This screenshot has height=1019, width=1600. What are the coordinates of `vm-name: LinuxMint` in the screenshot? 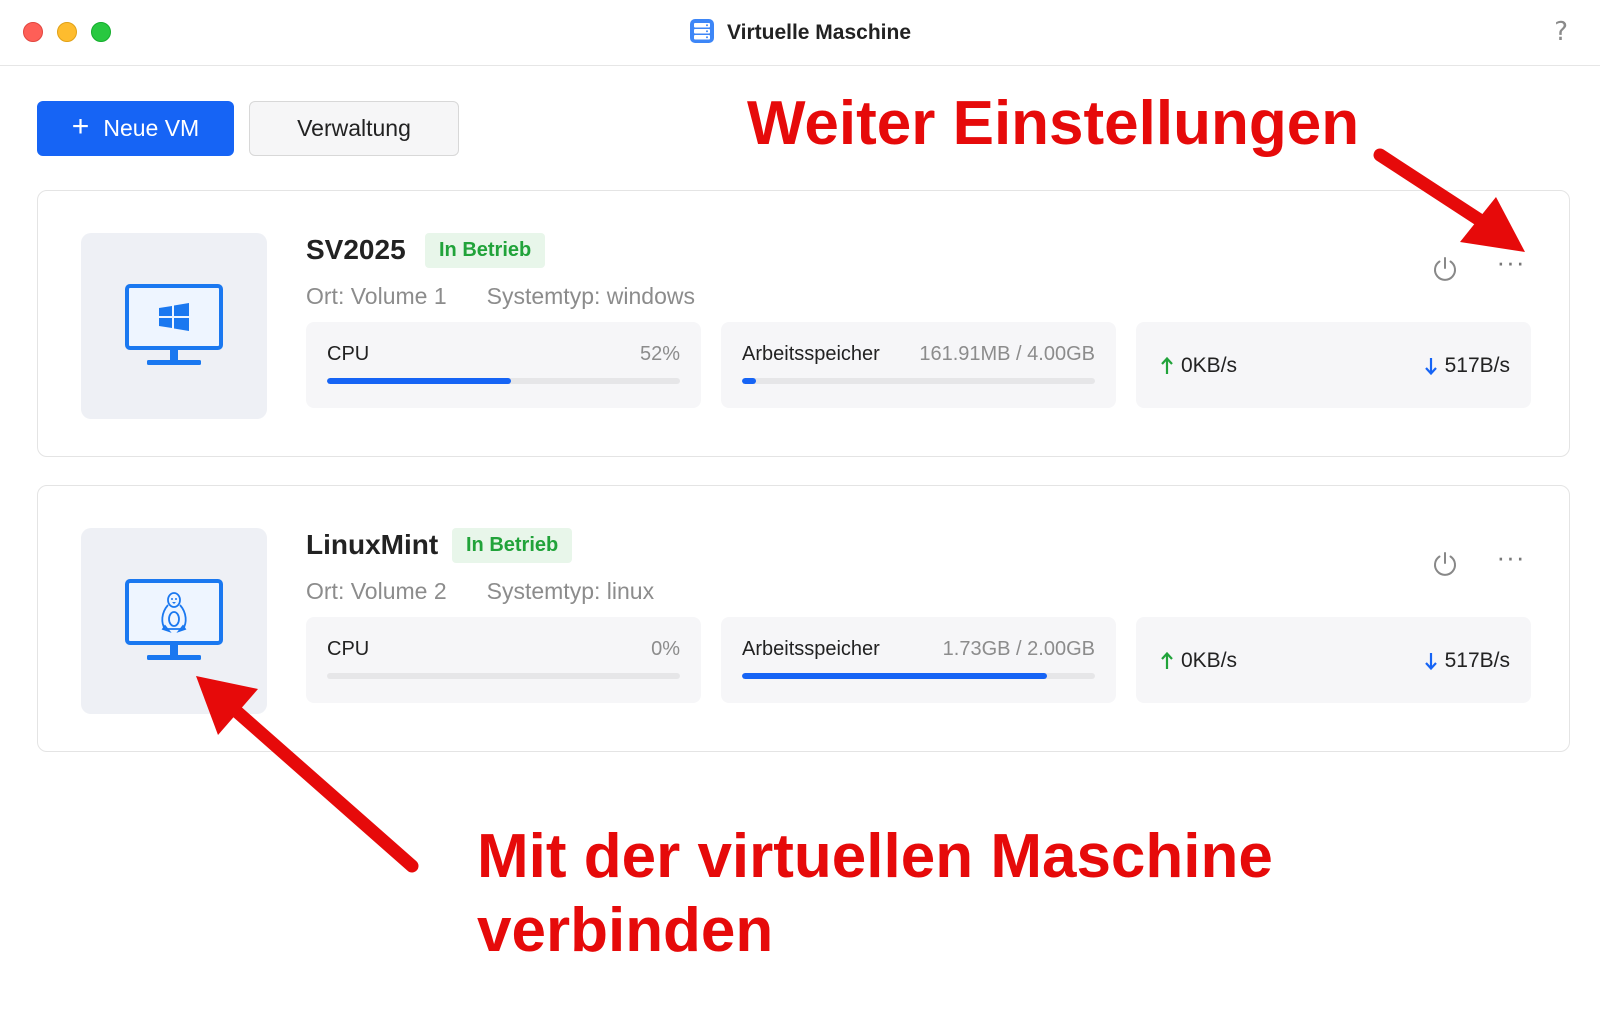 It's located at (372, 544).